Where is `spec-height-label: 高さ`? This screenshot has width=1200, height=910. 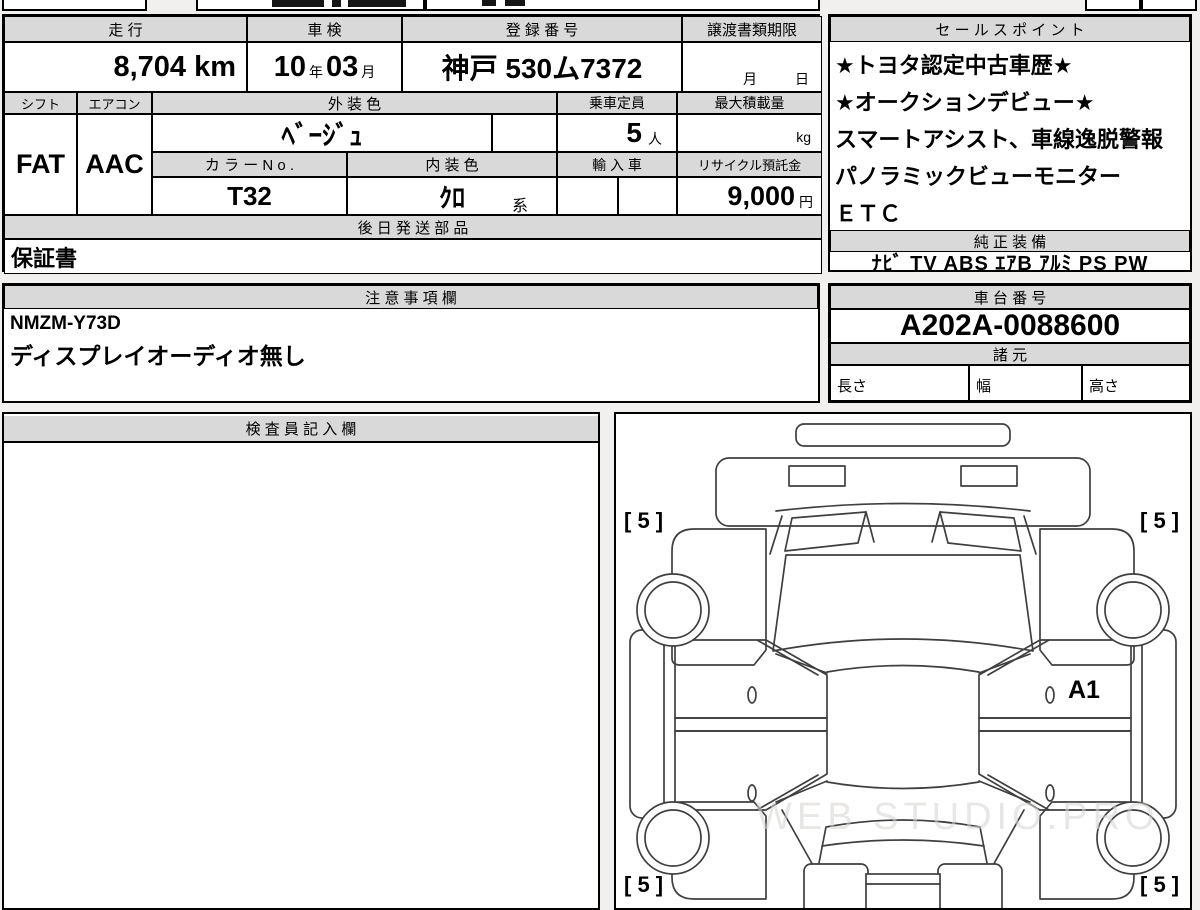
spec-height-label: 高さ is located at coordinates (1104, 386).